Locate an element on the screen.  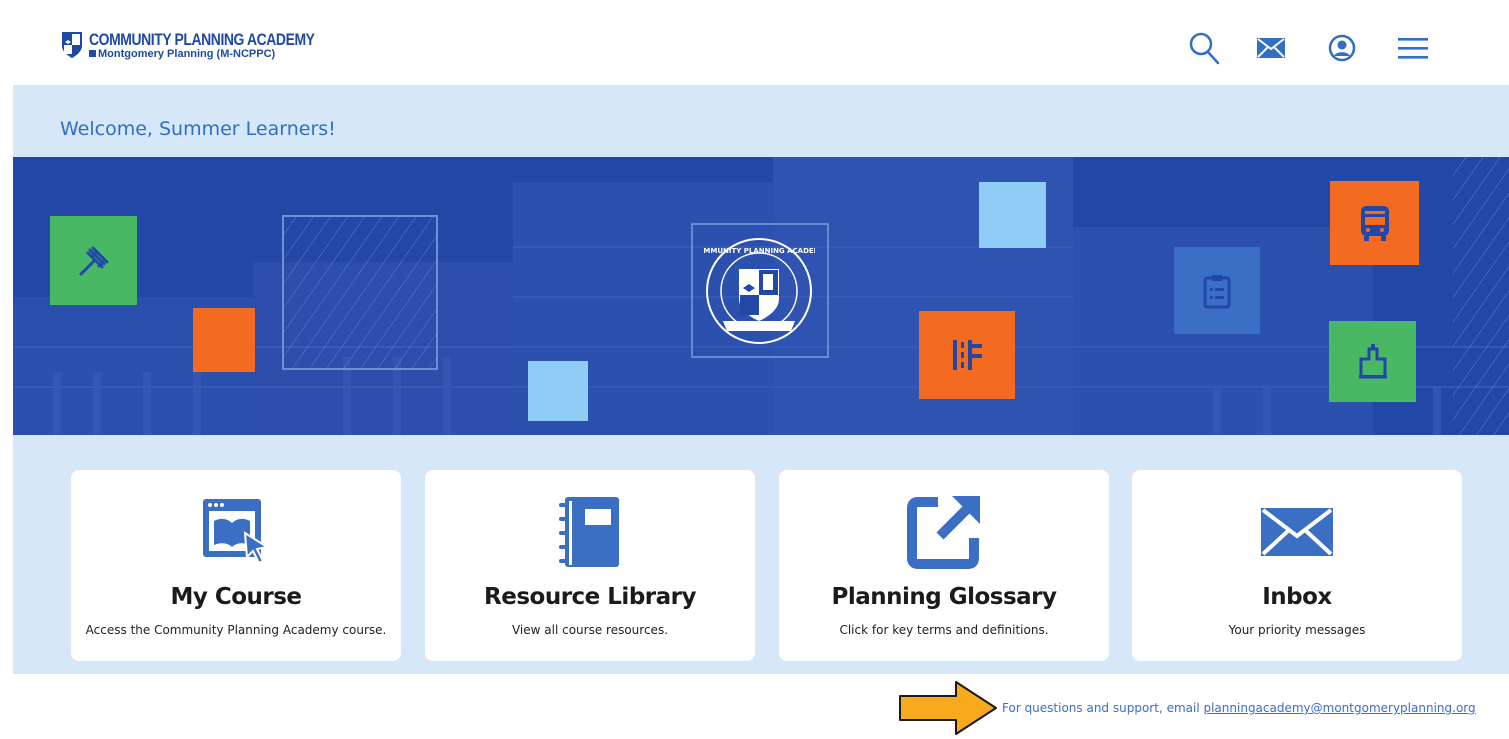
external-link-icon is located at coordinates (943, 532).